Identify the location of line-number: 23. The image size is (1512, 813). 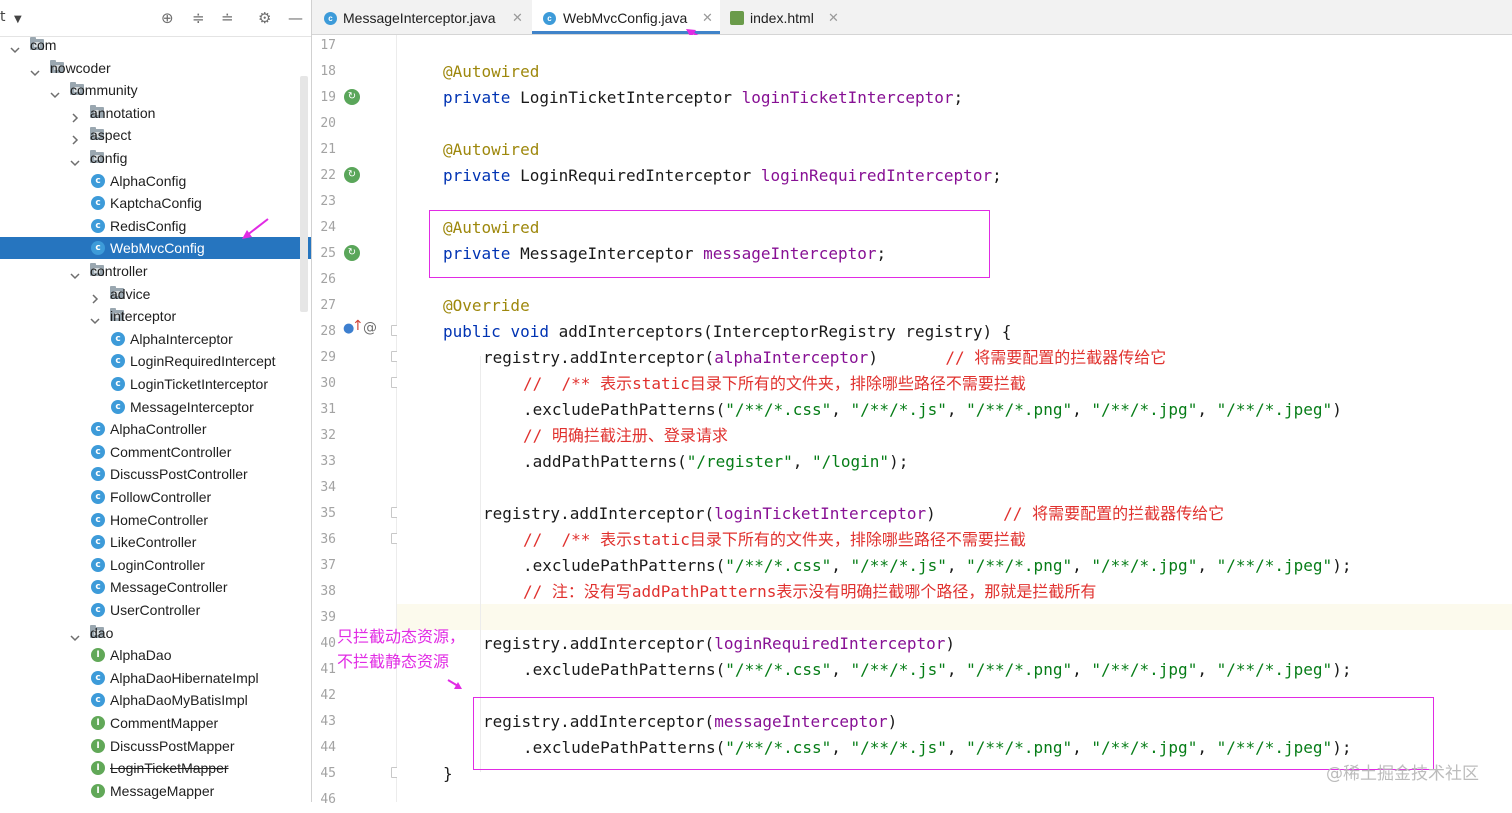
(328, 201).